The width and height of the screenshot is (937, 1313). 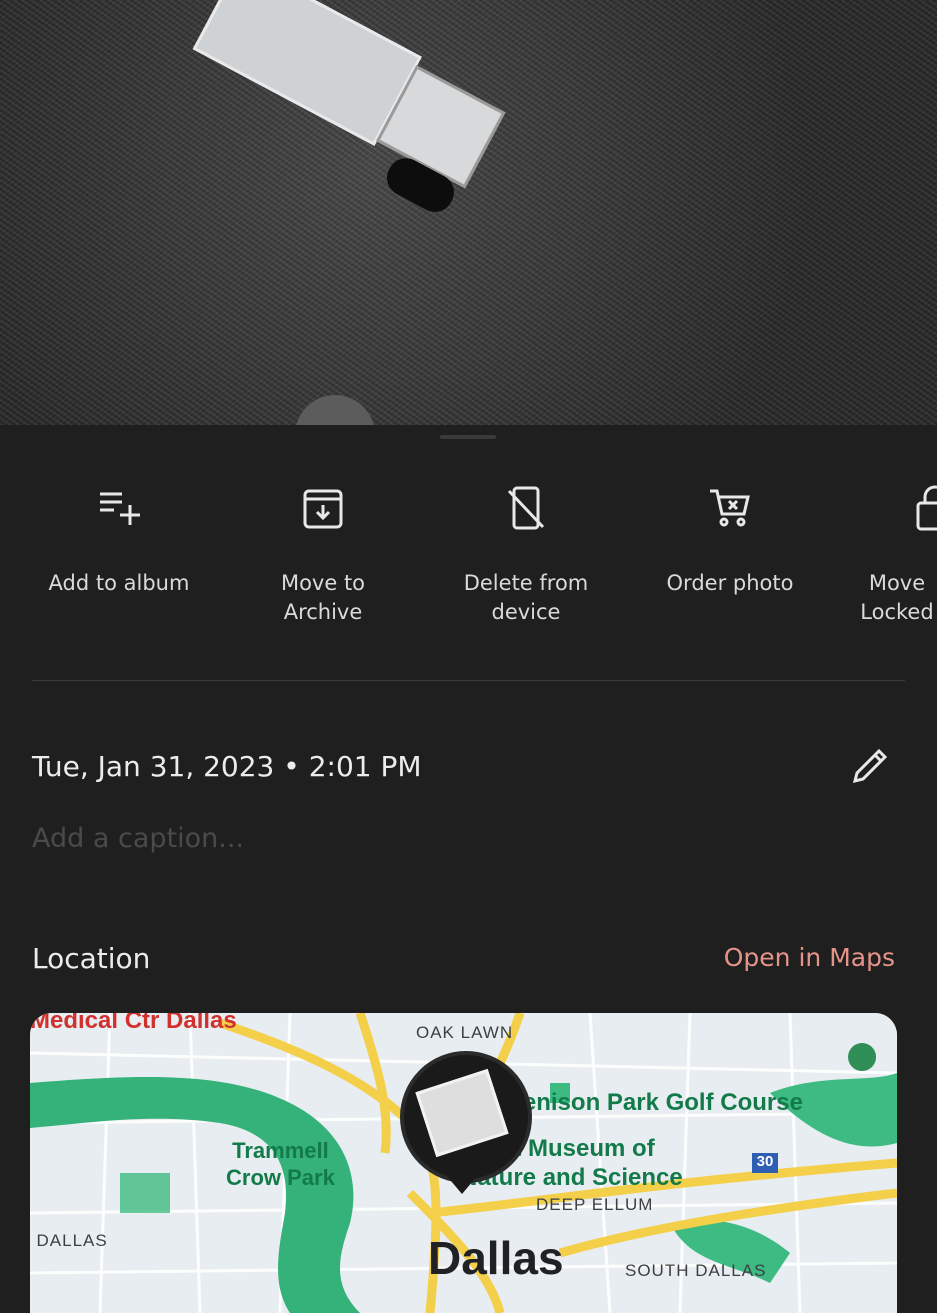 What do you see at coordinates (526, 556) in the screenshot?
I see `delete-from-device-button: Delete from device` at bounding box center [526, 556].